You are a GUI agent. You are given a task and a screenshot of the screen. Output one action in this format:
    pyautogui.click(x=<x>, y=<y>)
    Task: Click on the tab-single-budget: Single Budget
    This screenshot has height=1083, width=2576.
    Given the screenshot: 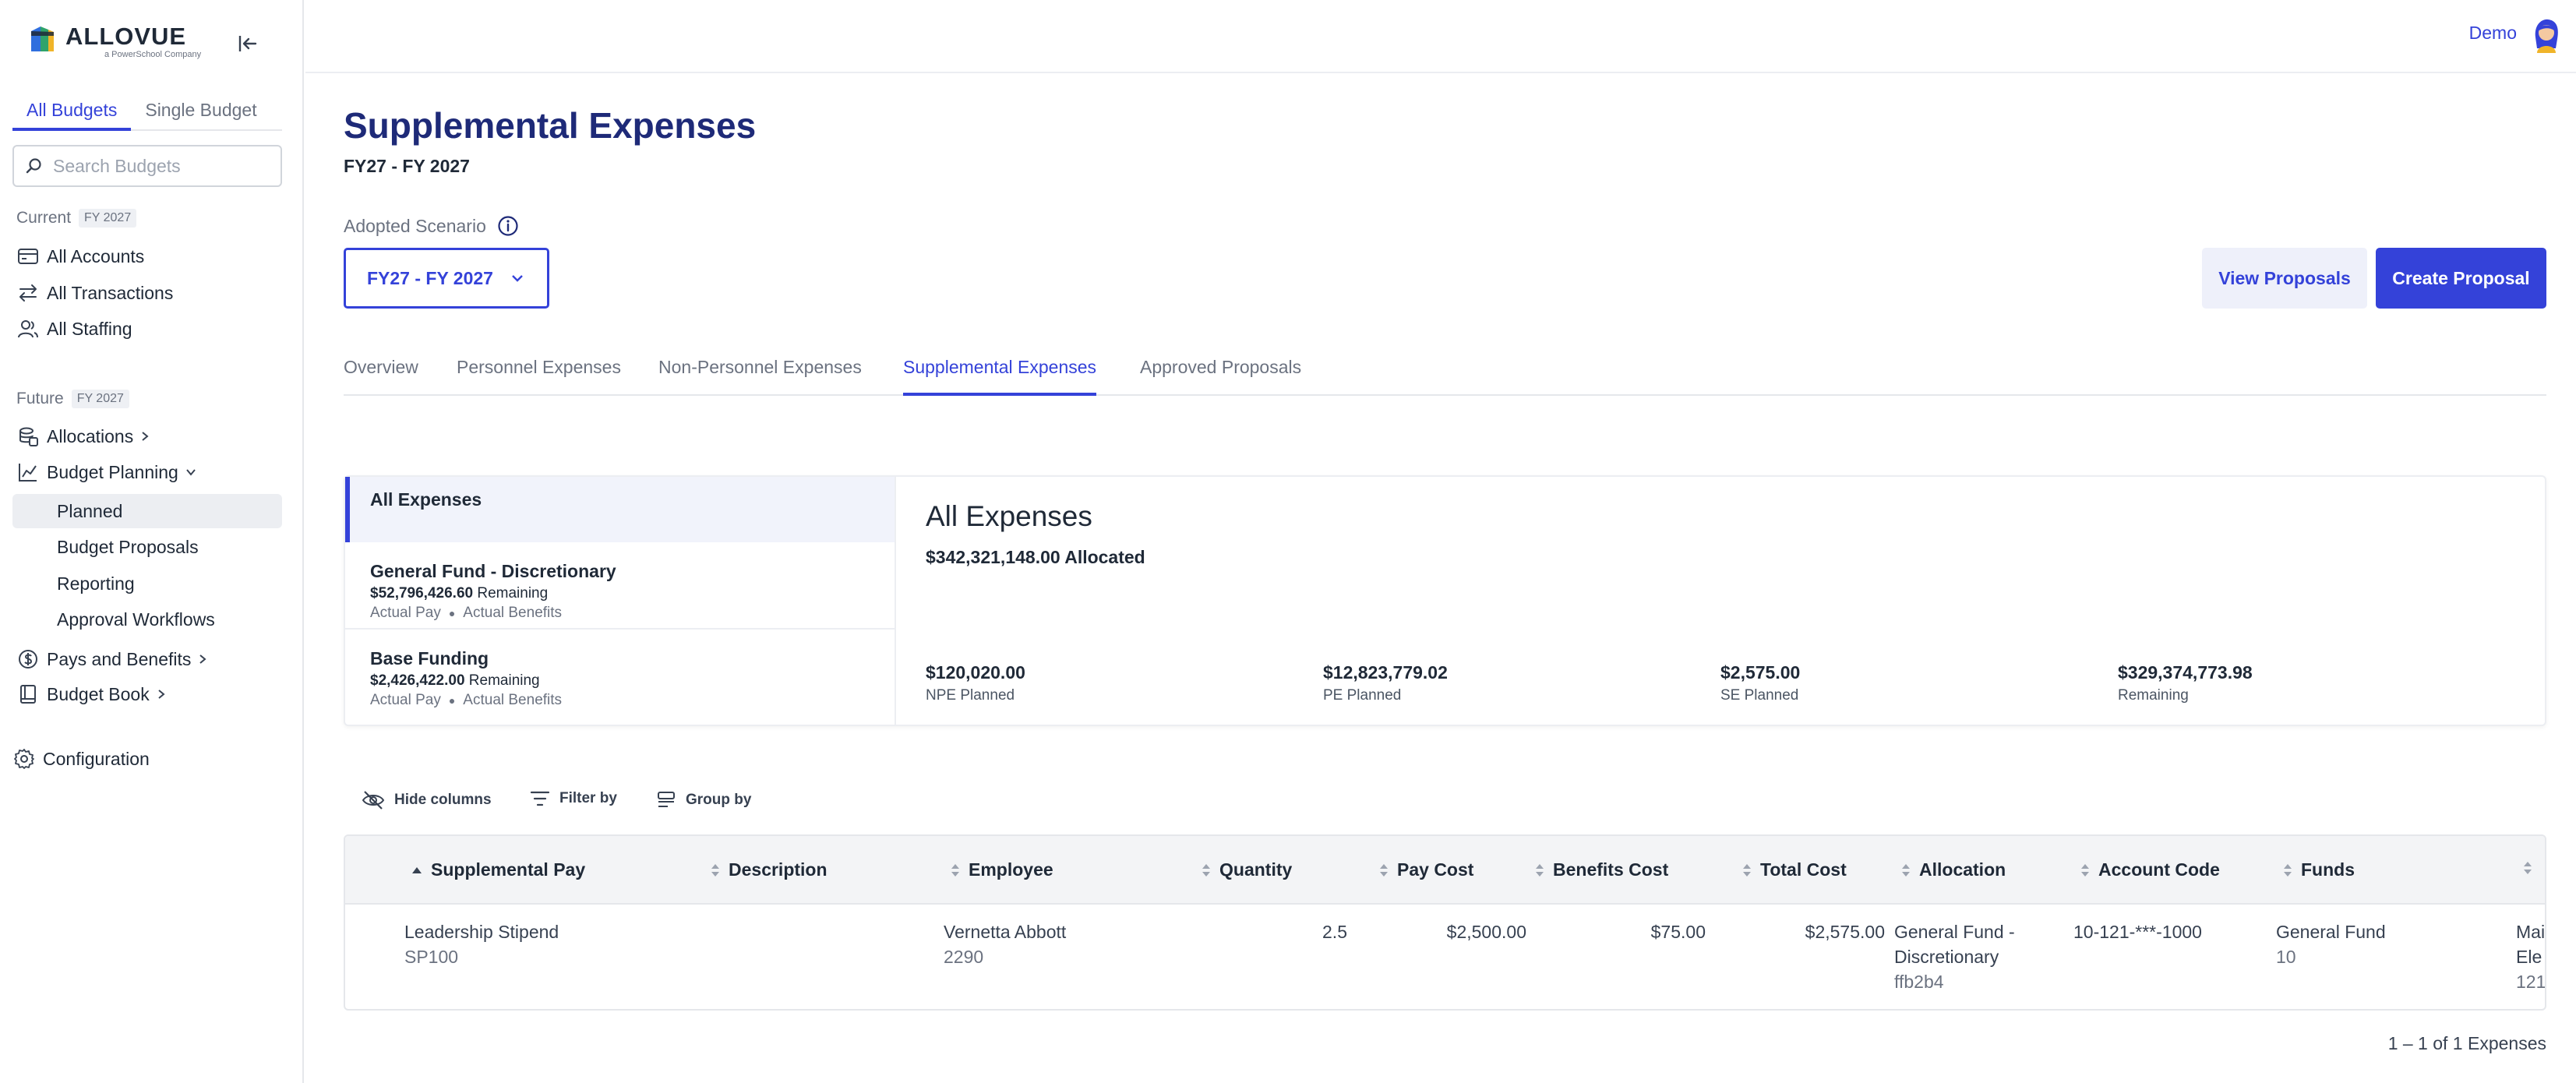 What is the action you would take?
    pyautogui.click(x=200, y=113)
    